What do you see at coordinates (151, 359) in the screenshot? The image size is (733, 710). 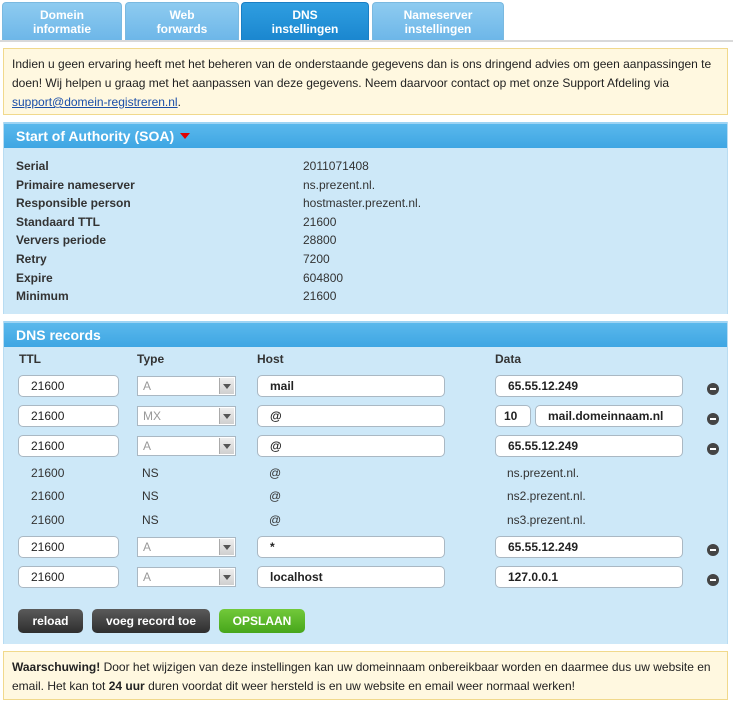 I see `col-type: Type` at bounding box center [151, 359].